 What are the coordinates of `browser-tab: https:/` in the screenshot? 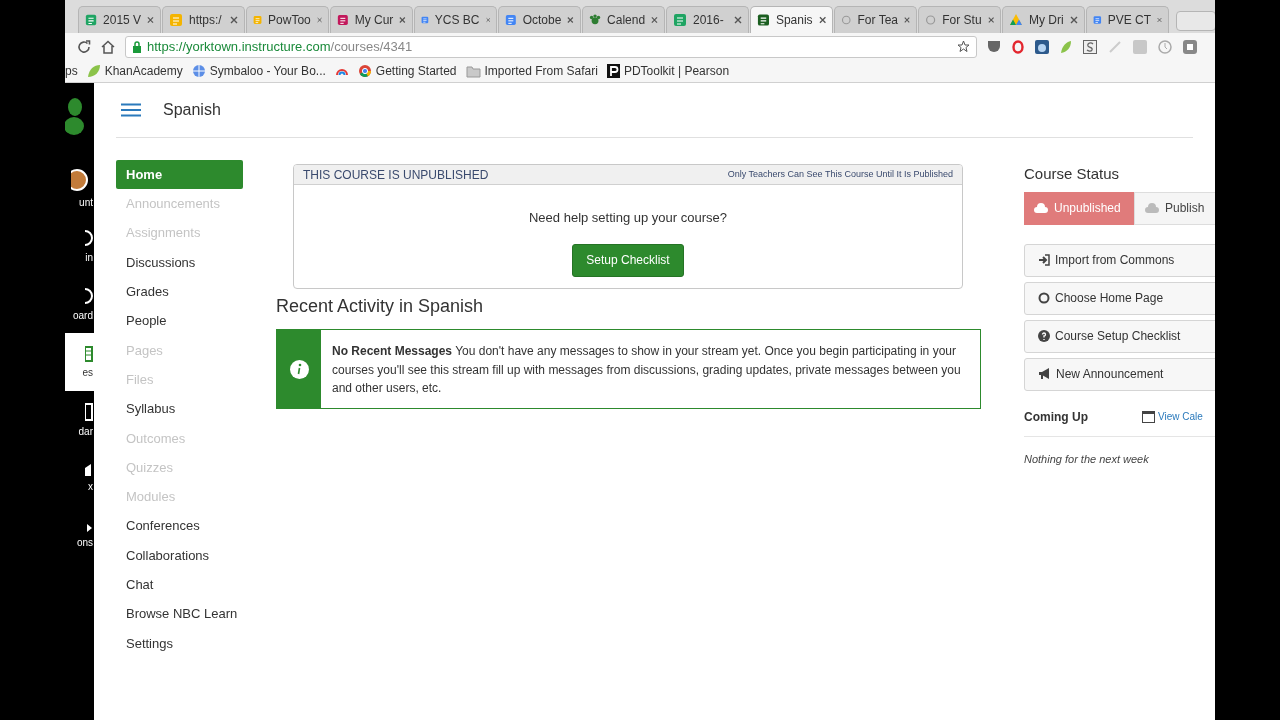 It's located at (203, 19).